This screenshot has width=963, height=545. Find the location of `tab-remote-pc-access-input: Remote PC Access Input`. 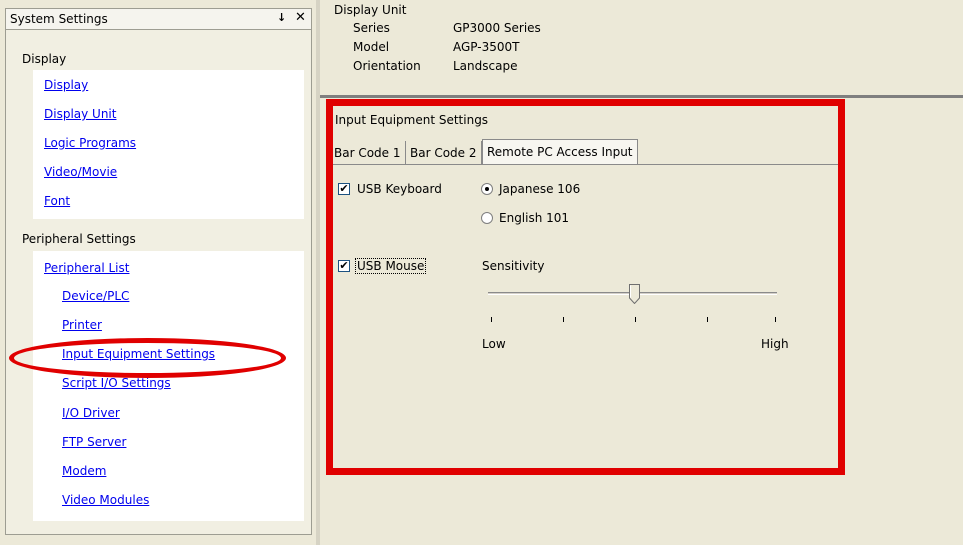

tab-remote-pc-access-input: Remote PC Access Input is located at coordinates (560, 152).